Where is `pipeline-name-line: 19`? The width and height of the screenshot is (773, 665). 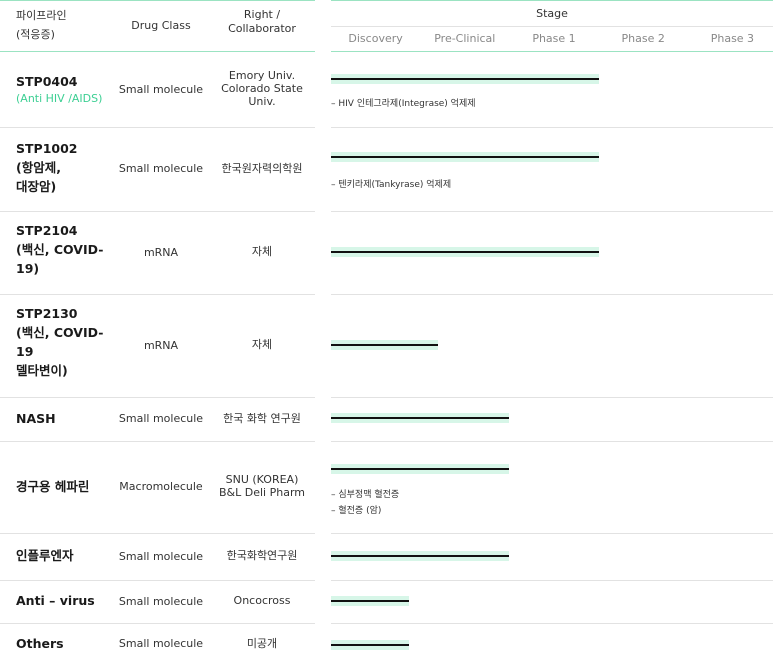 pipeline-name-line: 19 is located at coordinates (25, 351).